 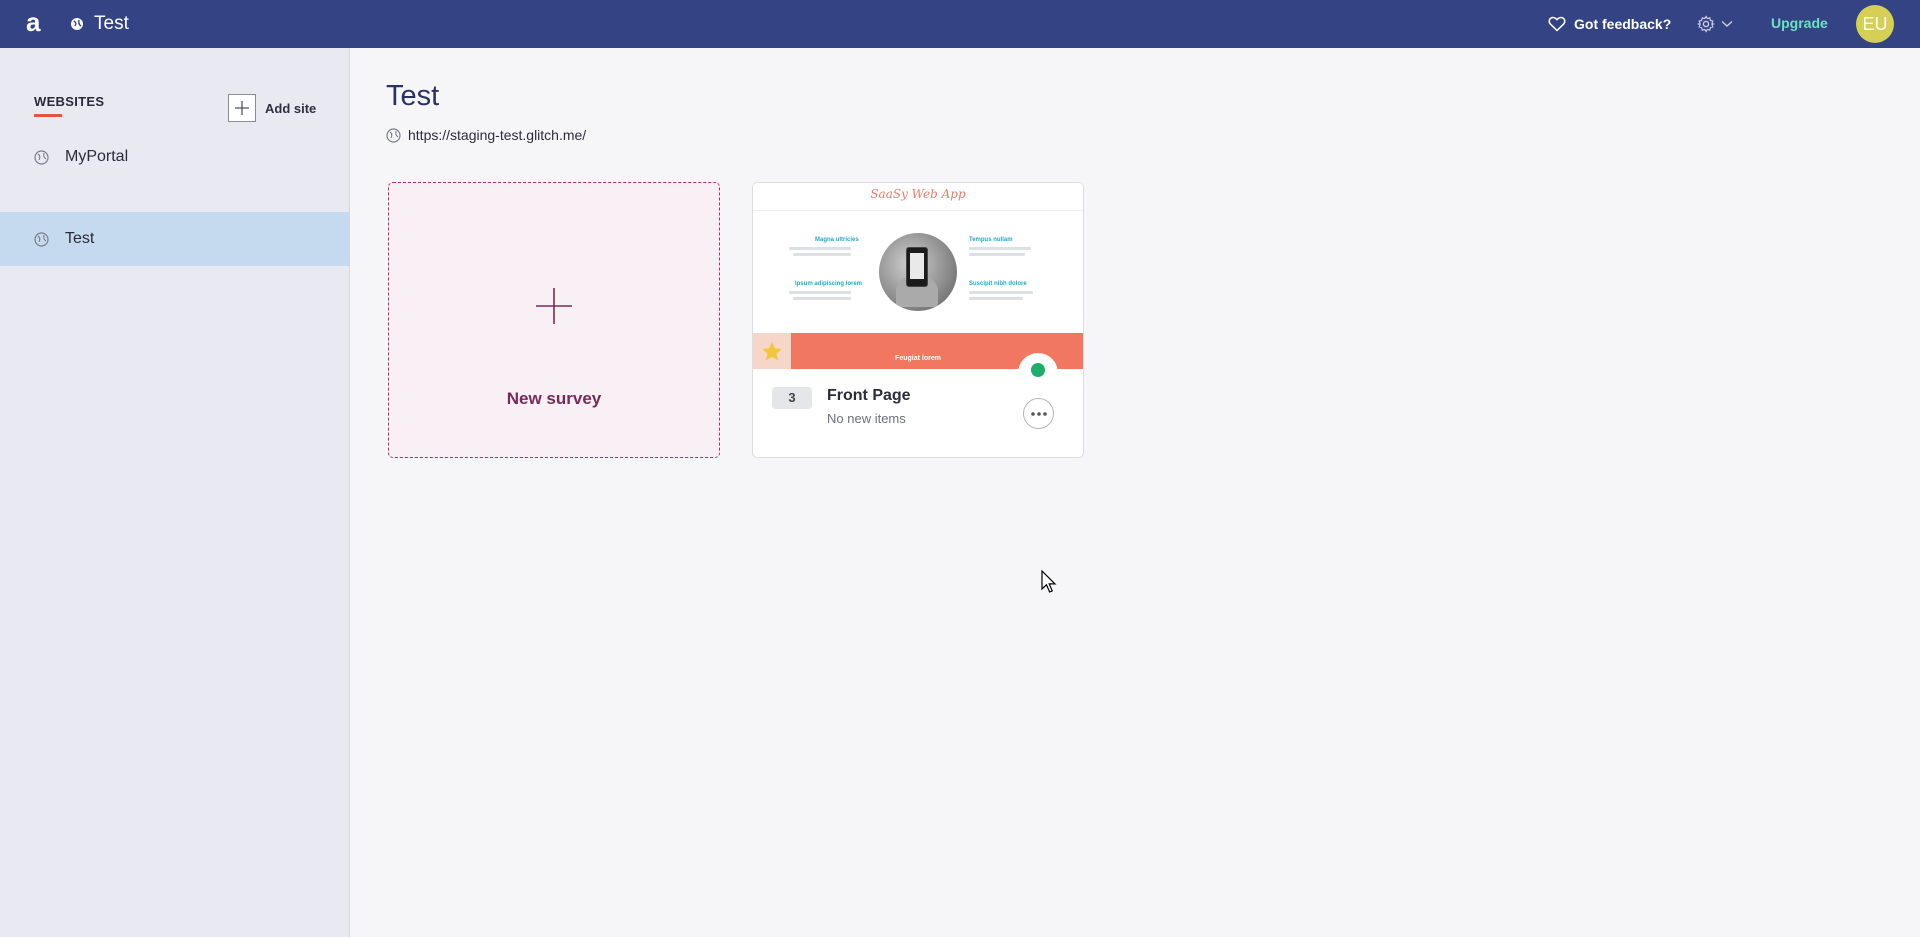 What do you see at coordinates (869, 395) in the screenshot?
I see `survey-title: Front Page` at bounding box center [869, 395].